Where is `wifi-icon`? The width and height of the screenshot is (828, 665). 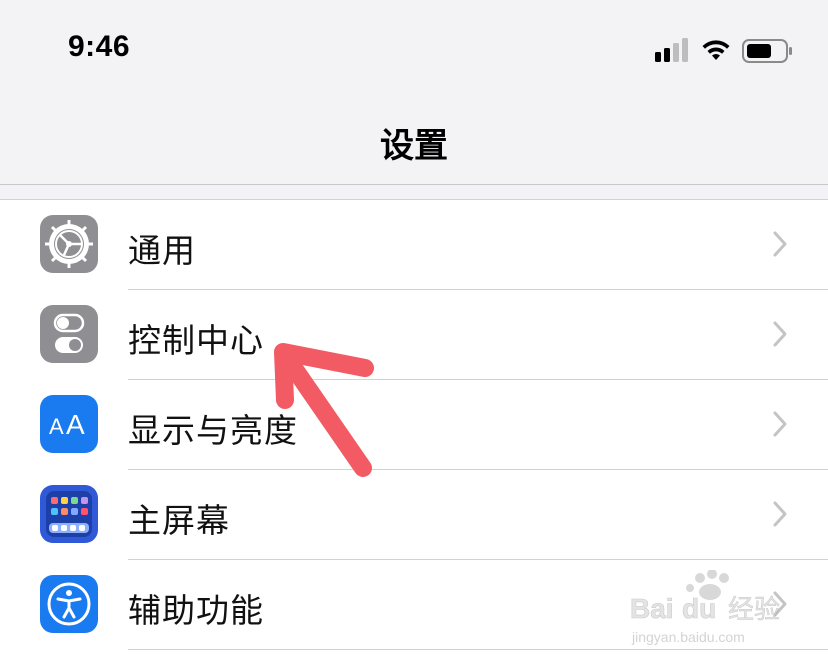
wifi-icon is located at coordinates (716, 50).